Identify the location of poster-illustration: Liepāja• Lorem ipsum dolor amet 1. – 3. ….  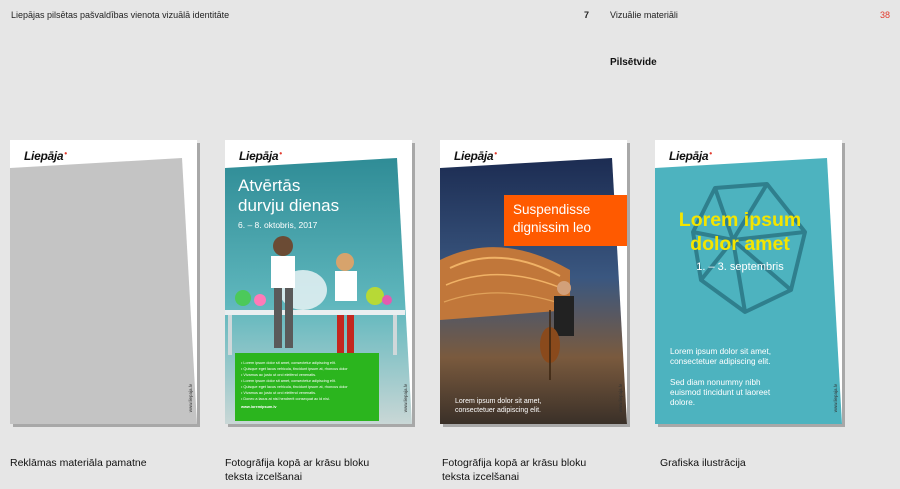
(748, 282).